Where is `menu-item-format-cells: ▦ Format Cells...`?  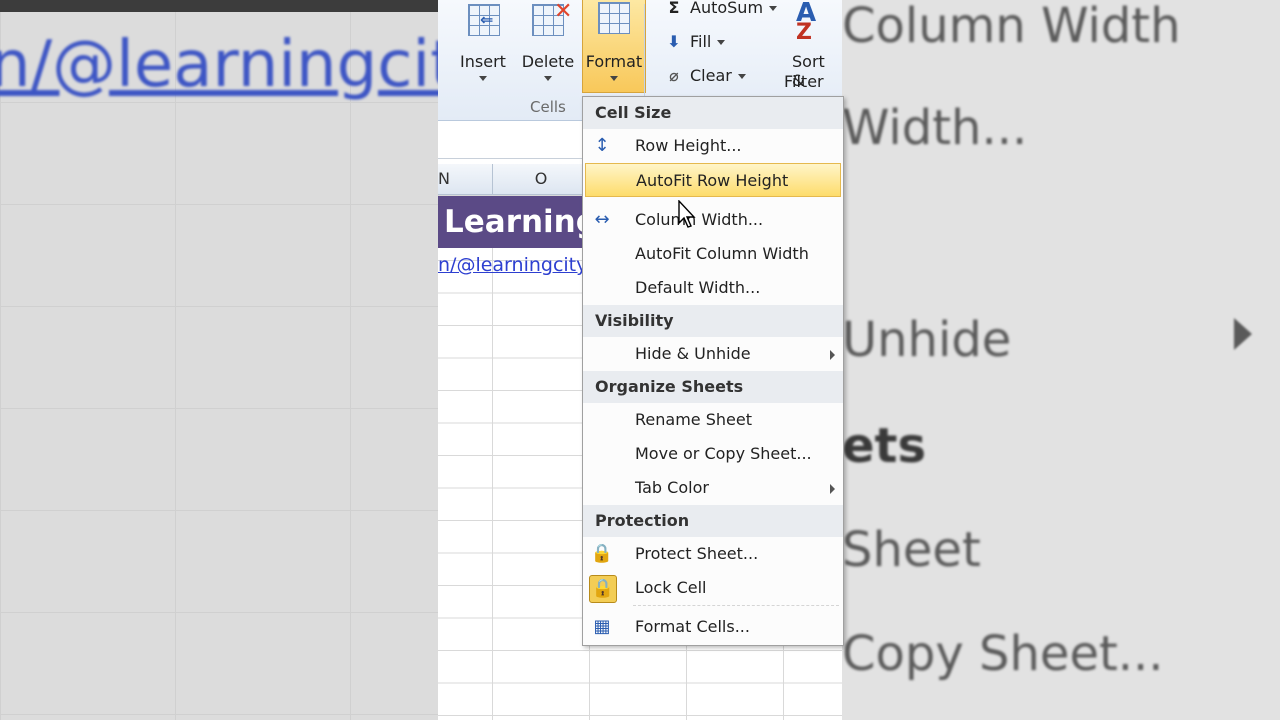 menu-item-format-cells: ▦ Format Cells... is located at coordinates (713, 627).